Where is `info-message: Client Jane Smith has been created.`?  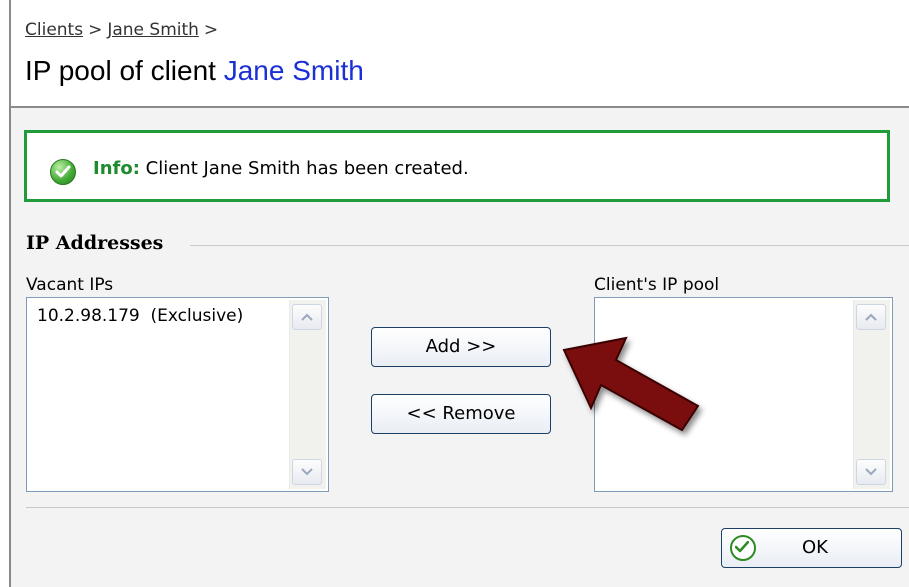
info-message: Client Jane Smith has been created. is located at coordinates (307, 168).